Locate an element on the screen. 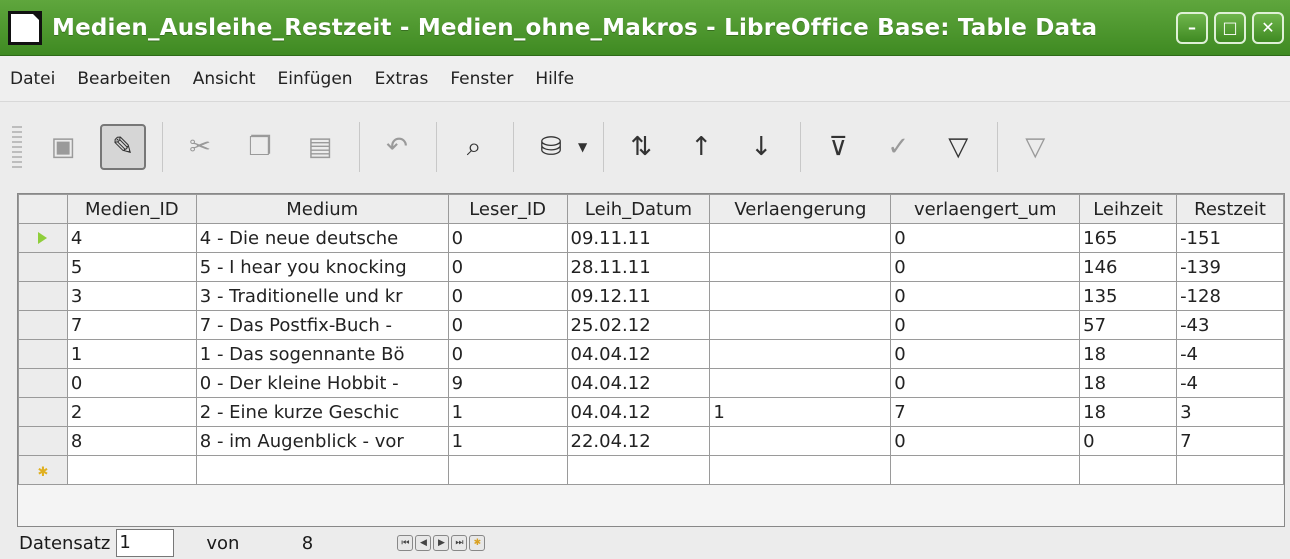 The image size is (1290, 559). table-cell: 09.11.11 is located at coordinates (638, 238).